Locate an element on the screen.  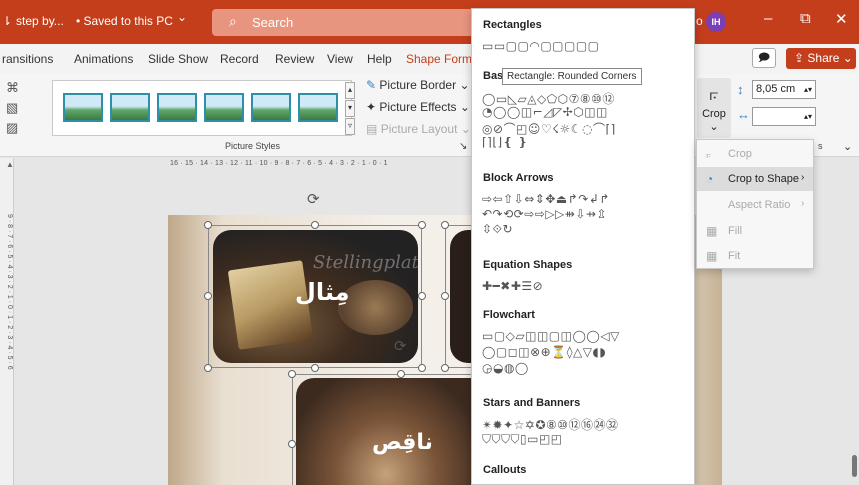
submenu-arrow-icon: › is located at coordinates (803, 177).